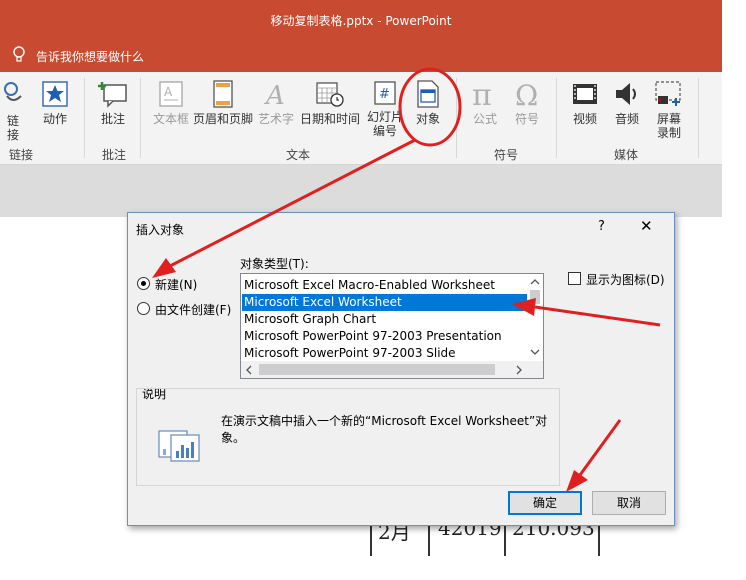 Image resolution: width=746 pixels, height=580 pixels. I want to click on highlight-circle, so click(430, 107).